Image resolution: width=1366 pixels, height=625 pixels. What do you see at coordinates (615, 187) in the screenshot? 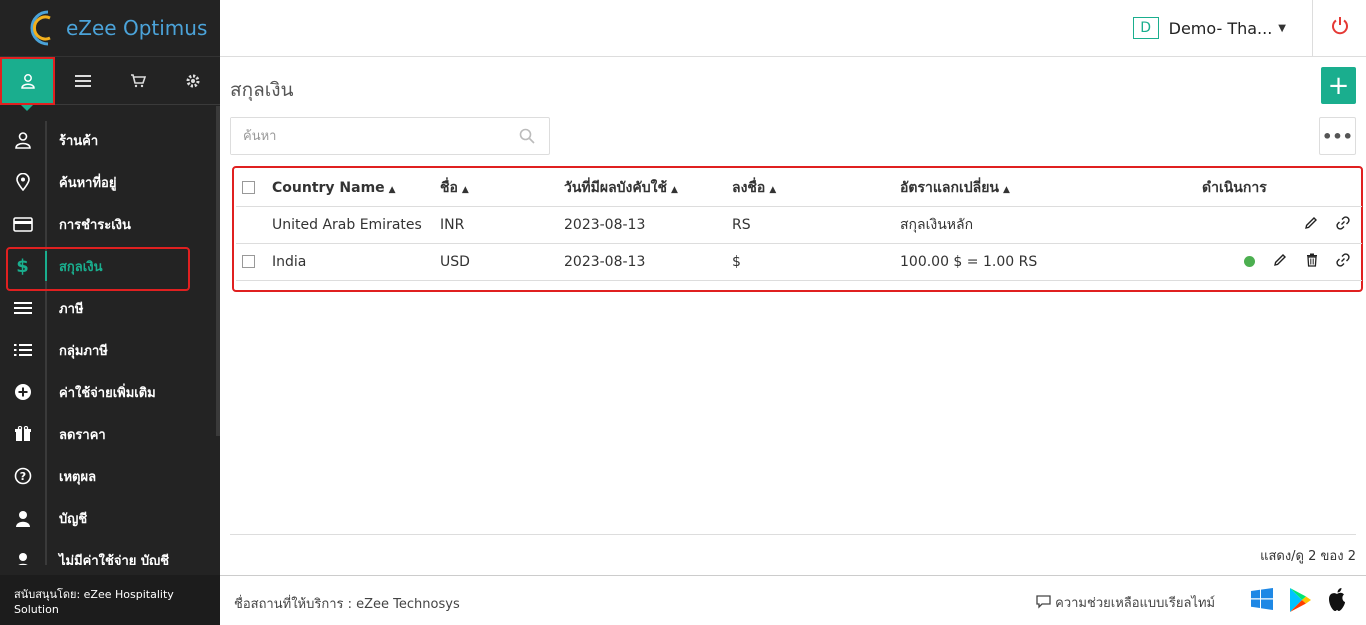
I see `column-label: วันที่มีผลบังคับใช้` at bounding box center [615, 187].